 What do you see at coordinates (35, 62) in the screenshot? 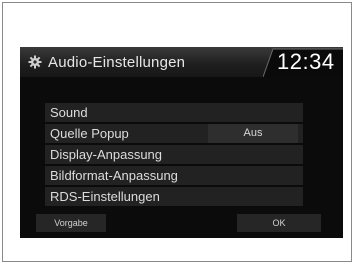
I see `gear-icon` at bounding box center [35, 62].